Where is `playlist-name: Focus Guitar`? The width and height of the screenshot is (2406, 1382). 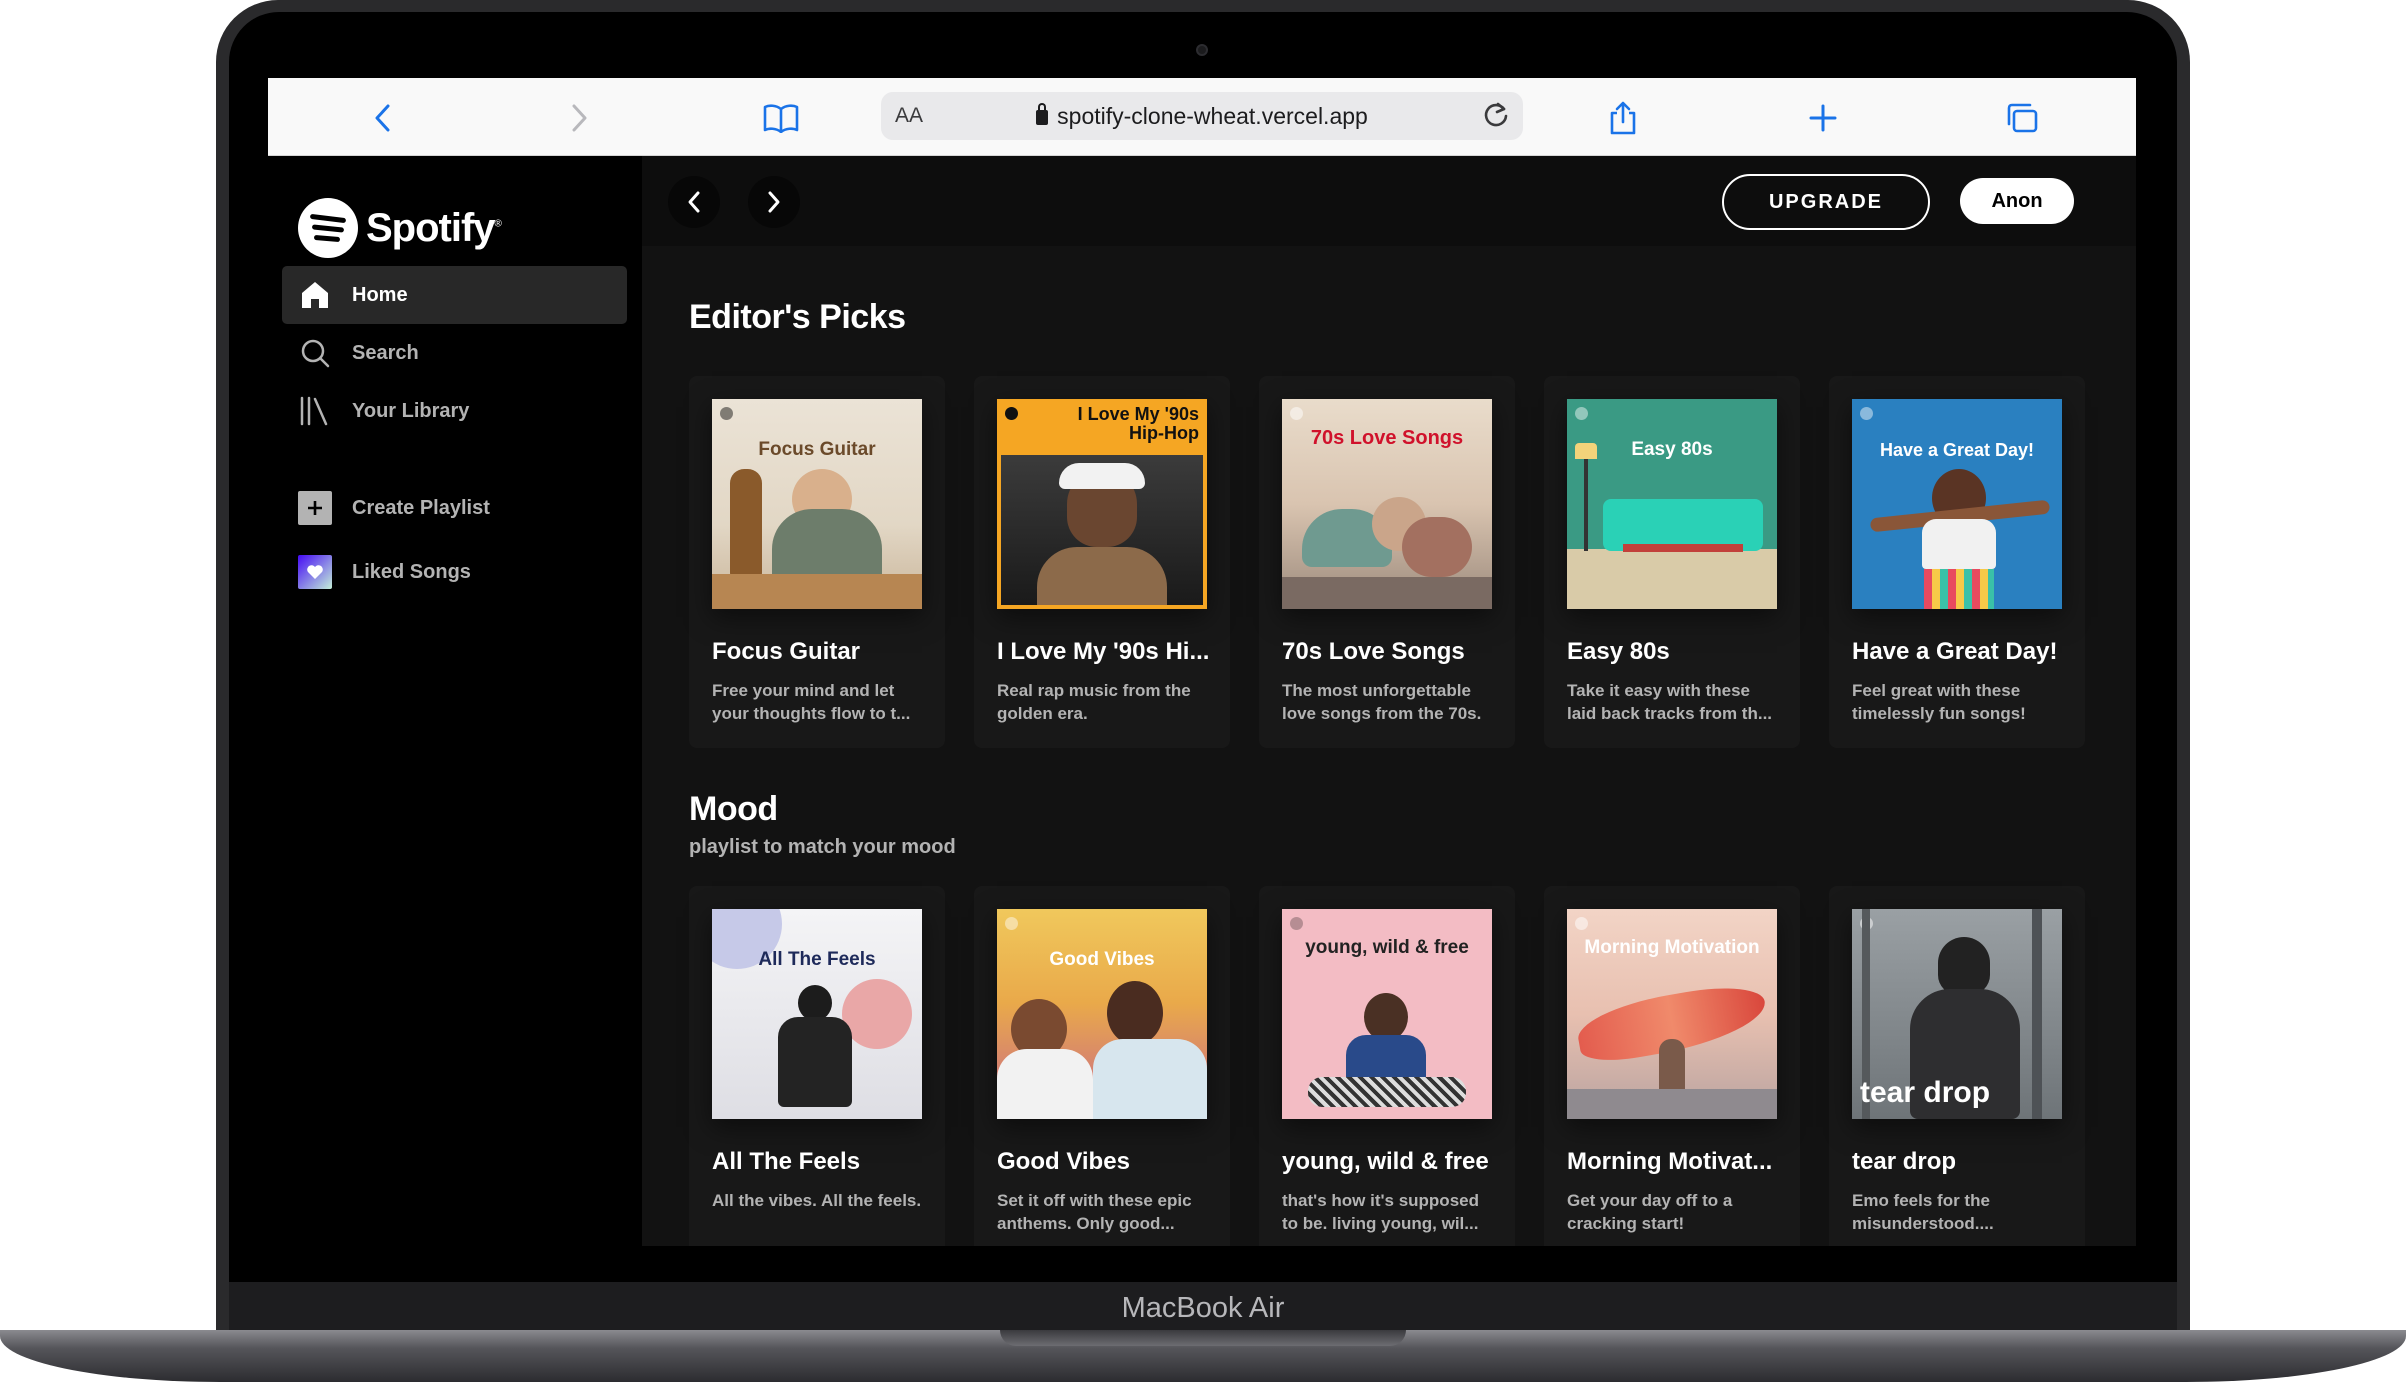
playlist-name: Focus Guitar is located at coordinates (786, 651).